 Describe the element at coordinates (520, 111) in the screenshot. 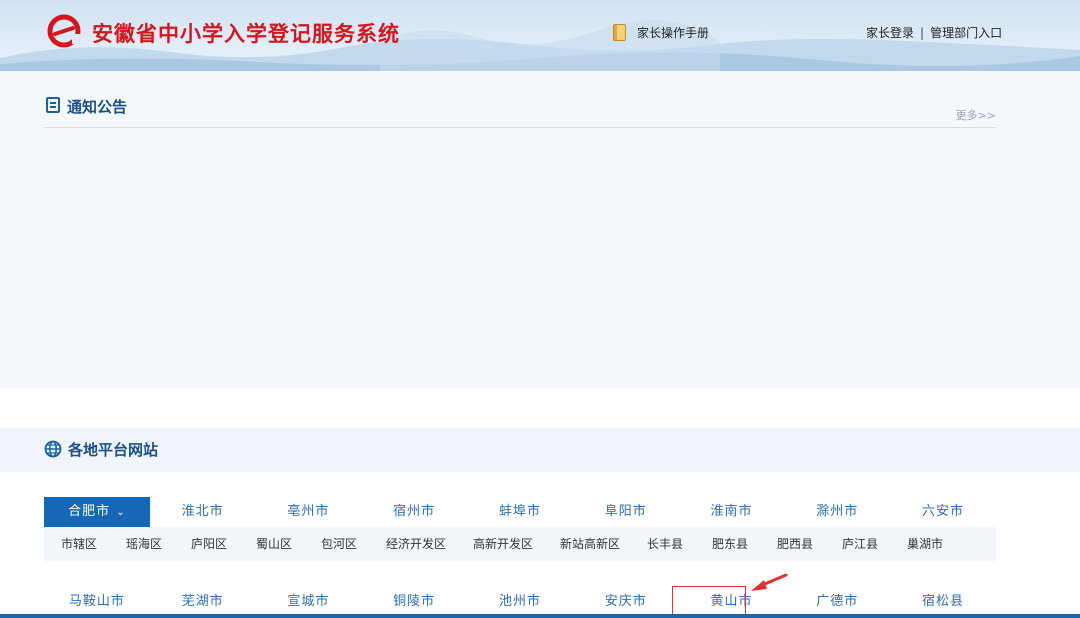

I see `notice-header: 通知公告 更多>>` at that location.